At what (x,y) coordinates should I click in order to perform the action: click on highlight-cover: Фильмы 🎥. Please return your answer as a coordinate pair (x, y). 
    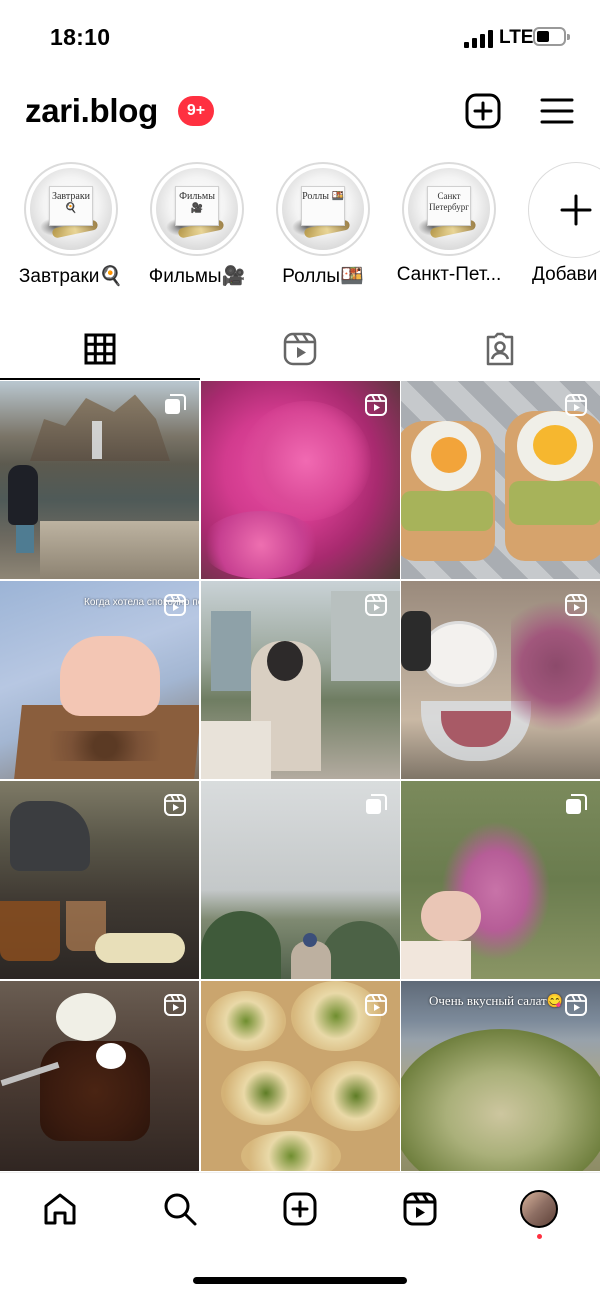
    Looking at the image, I should click on (197, 209).